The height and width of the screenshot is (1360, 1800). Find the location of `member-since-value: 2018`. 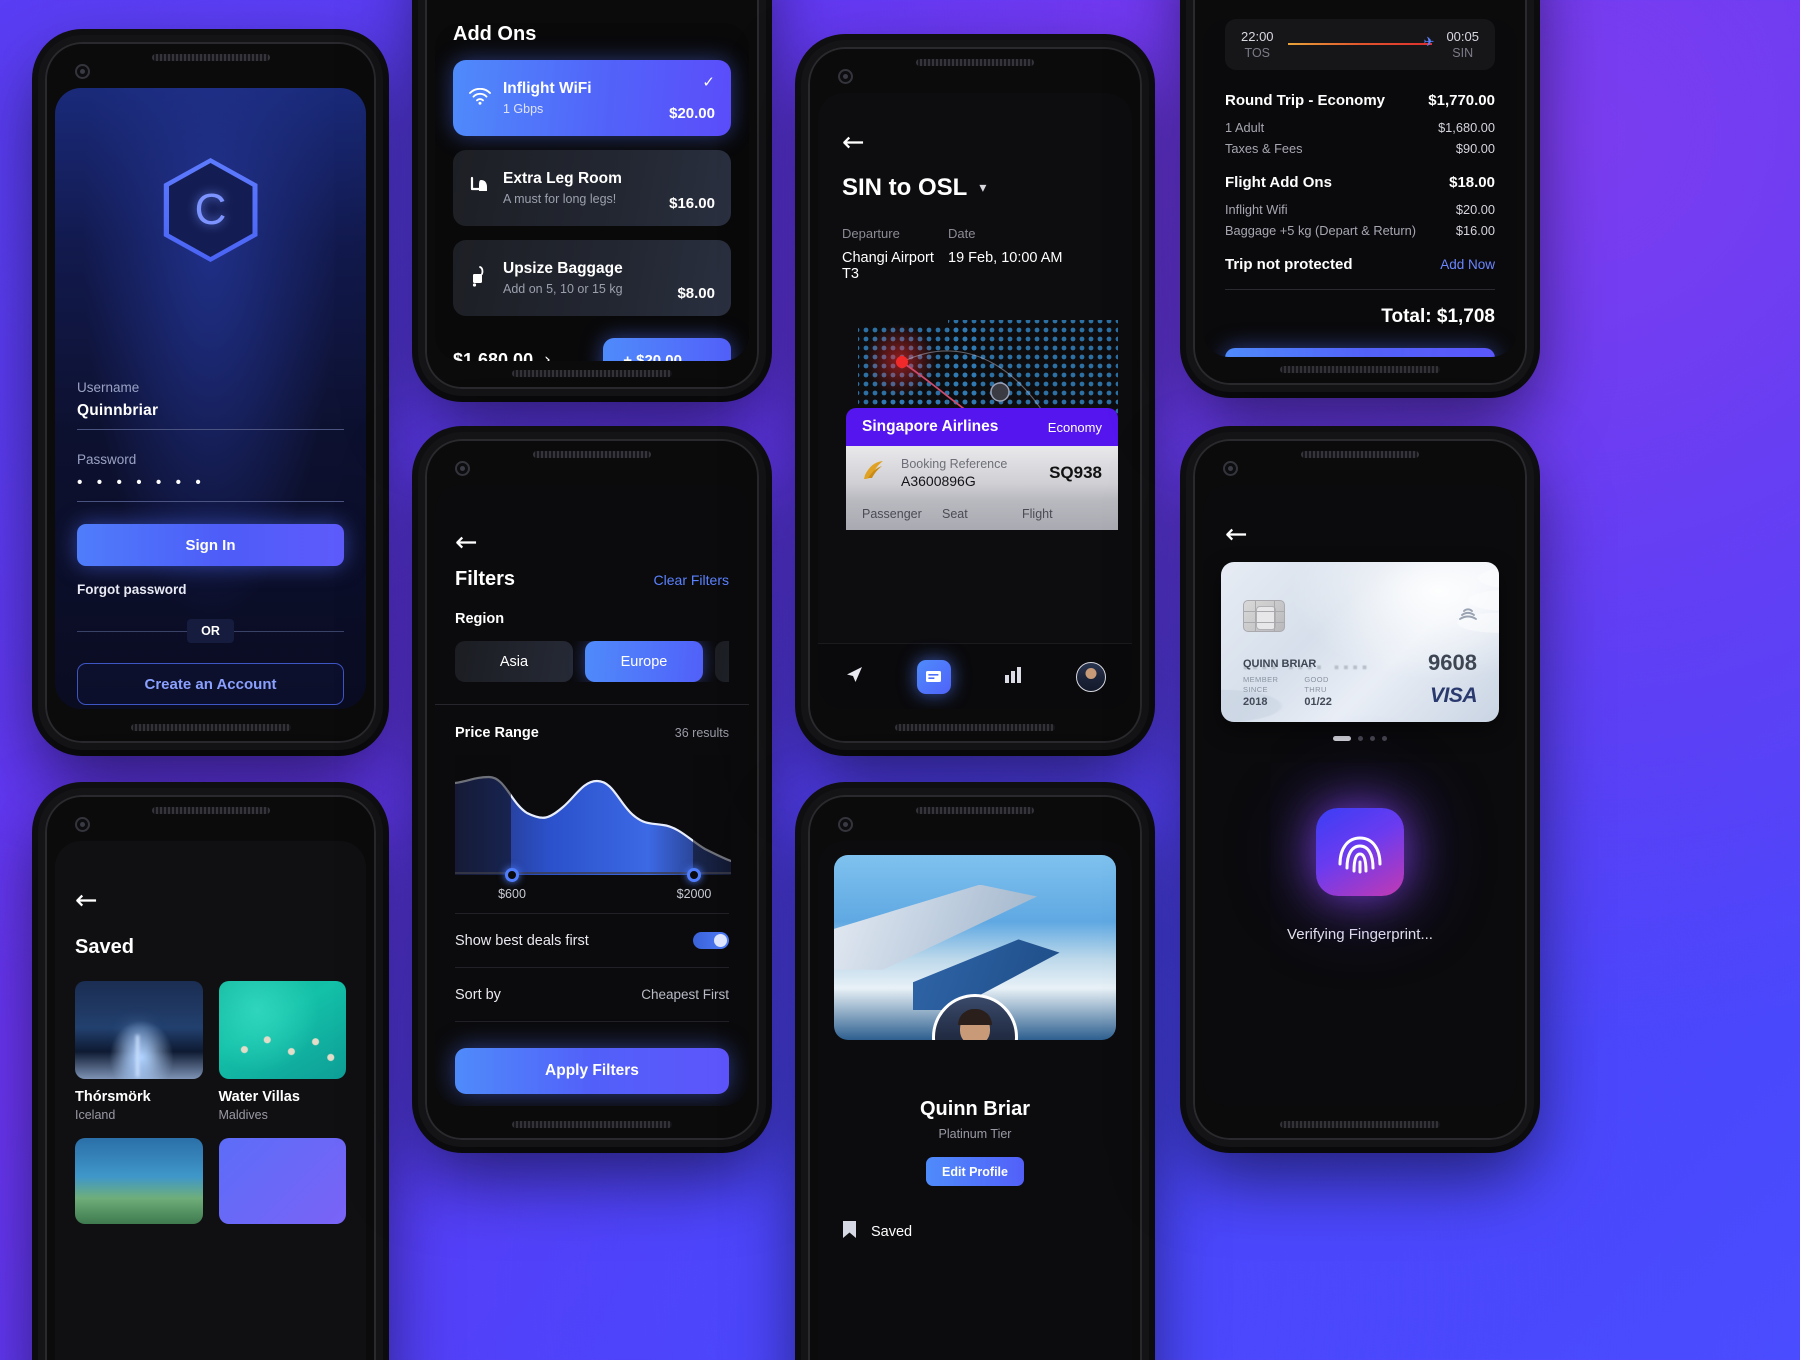

member-since-value: 2018 is located at coordinates (1255, 702).